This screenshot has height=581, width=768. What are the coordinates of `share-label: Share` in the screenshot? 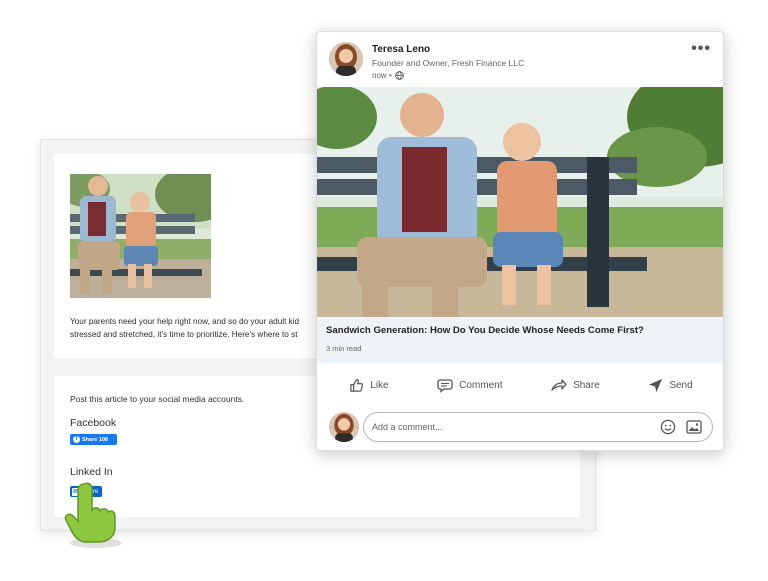 It's located at (586, 385).